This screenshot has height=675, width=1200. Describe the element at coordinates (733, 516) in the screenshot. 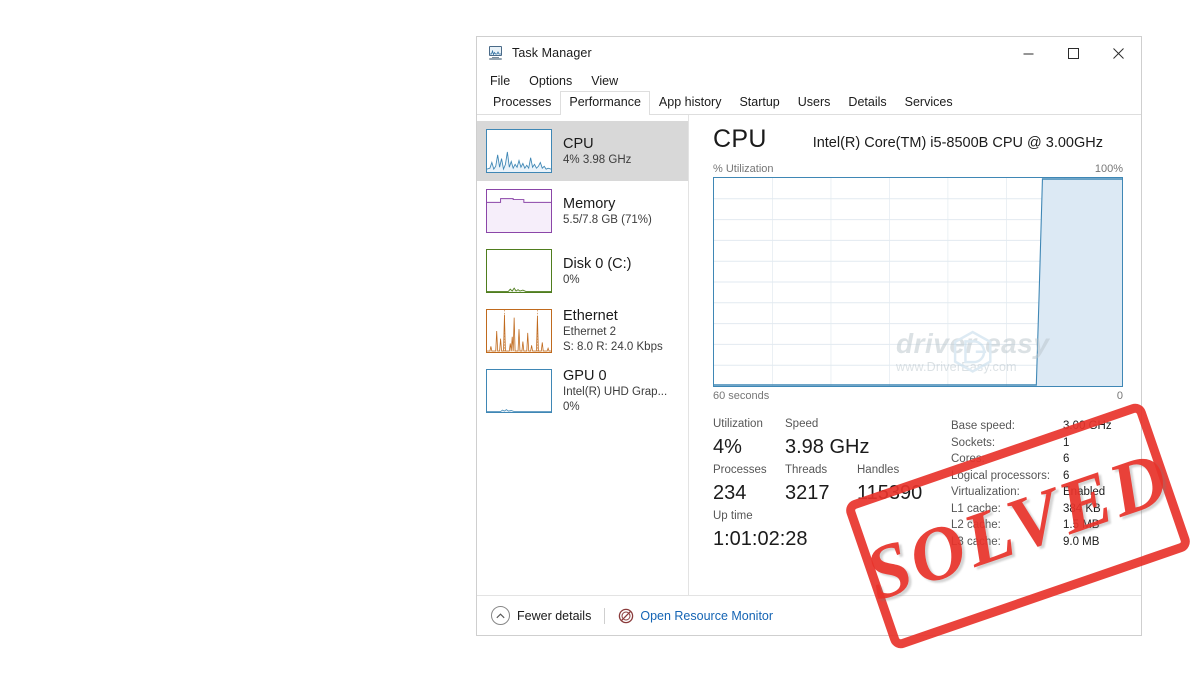

I see `stat-uptime-label: Up time` at that location.